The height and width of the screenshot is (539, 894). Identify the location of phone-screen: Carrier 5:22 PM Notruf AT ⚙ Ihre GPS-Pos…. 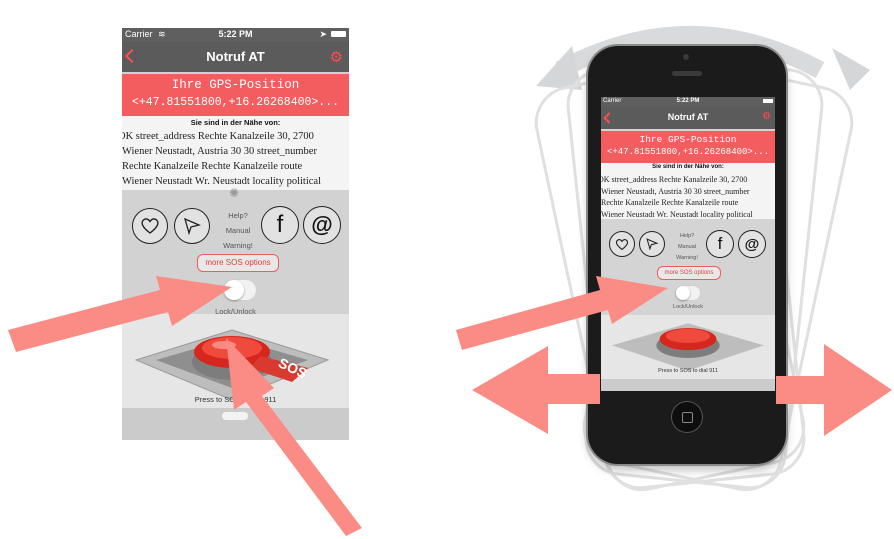
(688, 244).